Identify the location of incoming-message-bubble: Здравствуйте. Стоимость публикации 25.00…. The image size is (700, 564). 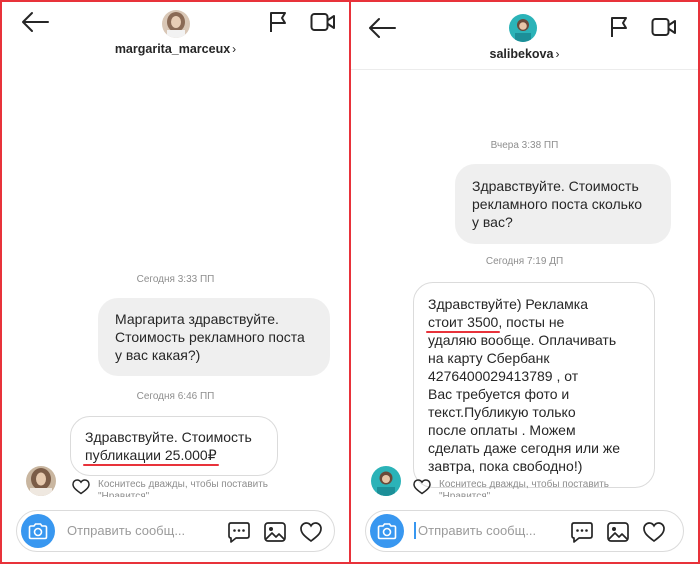
(174, 446).